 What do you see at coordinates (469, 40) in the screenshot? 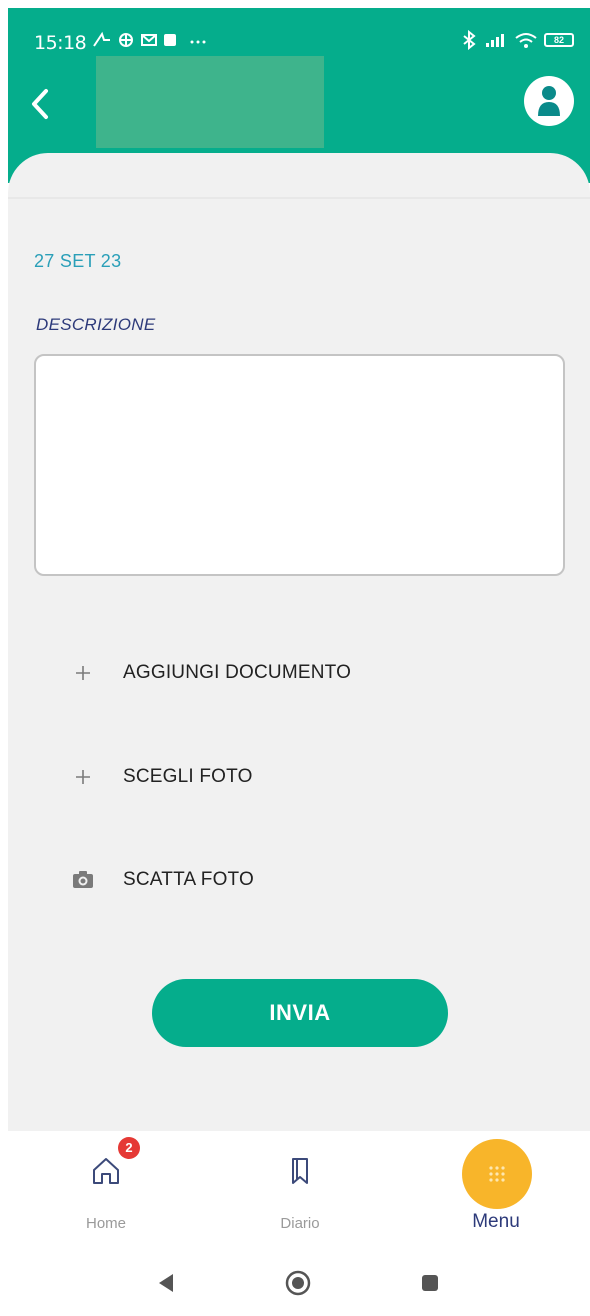
I see `bluetooth-icon` at bounding box center [469, 40].